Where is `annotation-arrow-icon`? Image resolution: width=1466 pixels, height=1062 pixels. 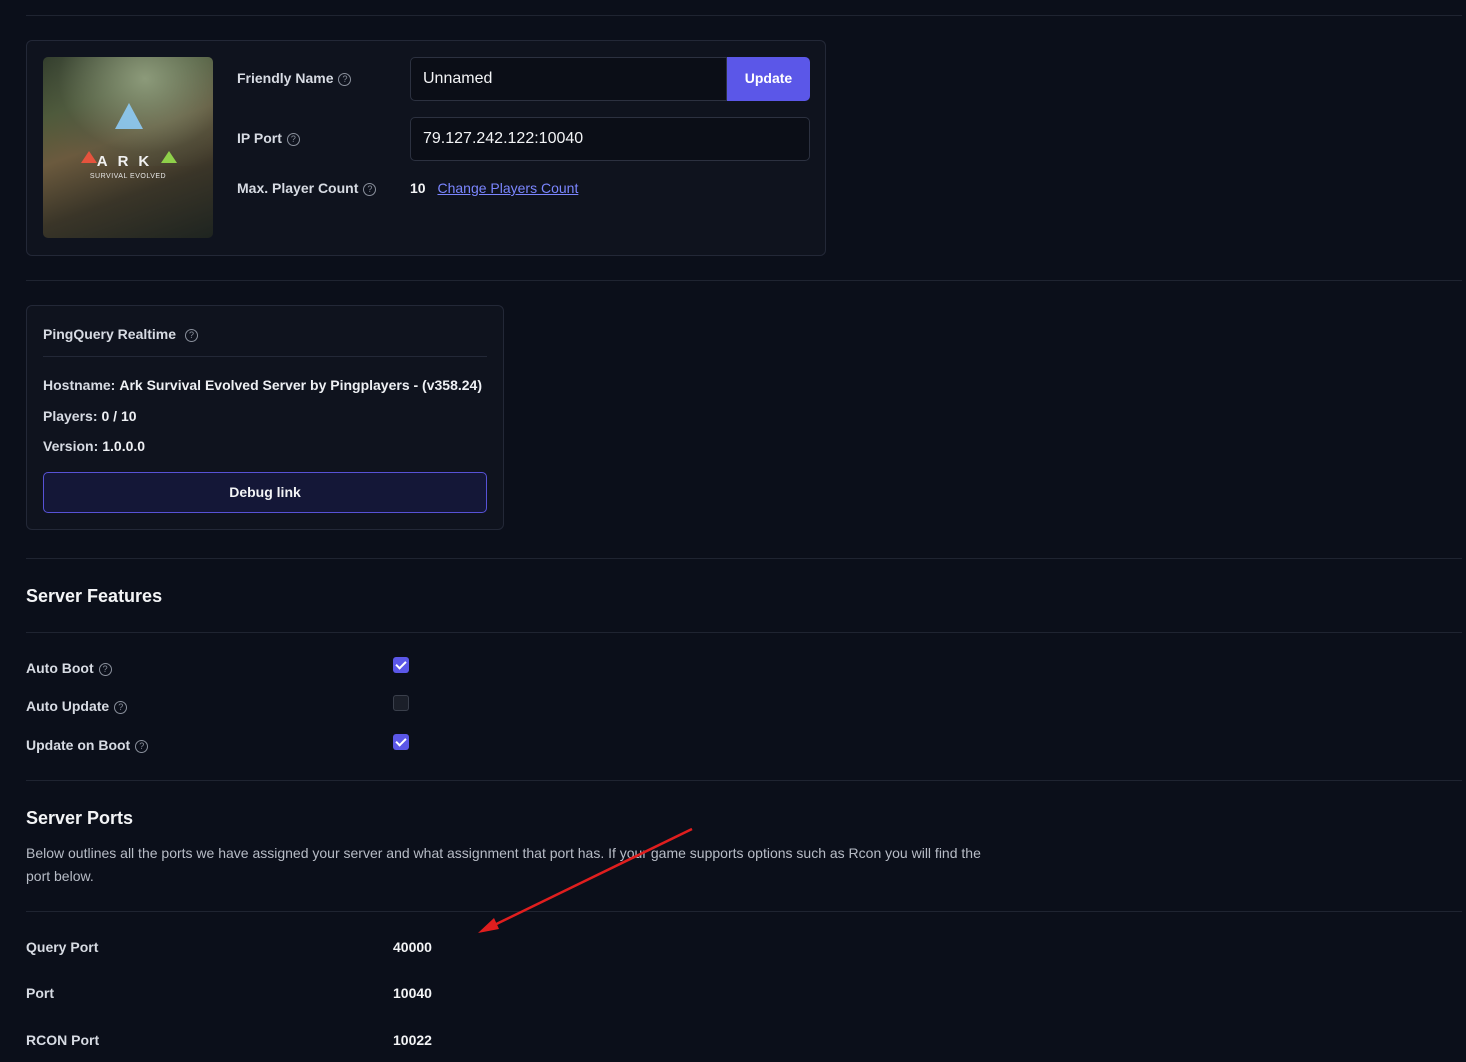 annotation-arrow-icon is located at coordinates (585, 880).